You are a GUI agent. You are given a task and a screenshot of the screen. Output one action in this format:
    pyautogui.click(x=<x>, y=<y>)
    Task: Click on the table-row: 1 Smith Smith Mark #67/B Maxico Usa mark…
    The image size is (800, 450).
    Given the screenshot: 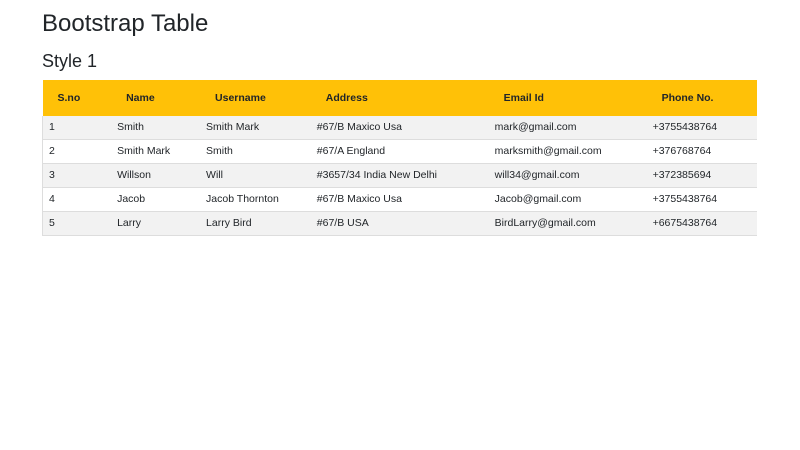 What is the action you would take?
    pyautogui.click(x=399, y=128)
    